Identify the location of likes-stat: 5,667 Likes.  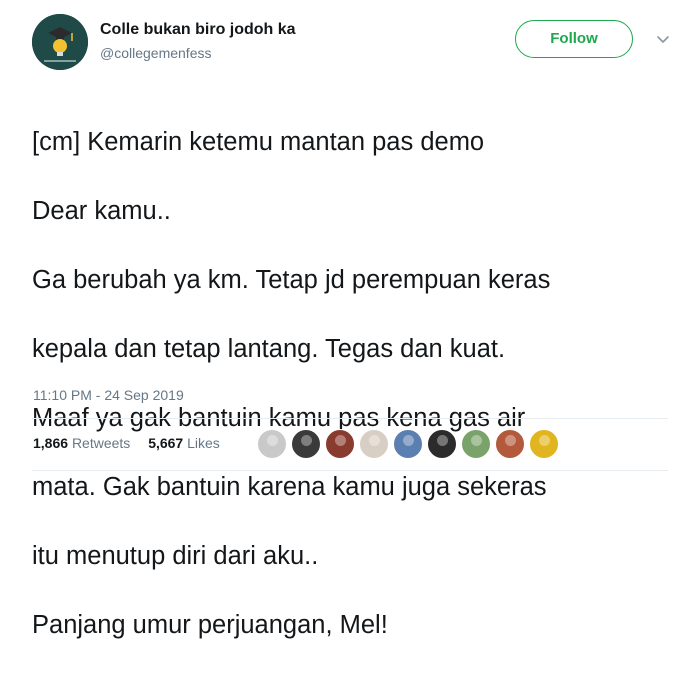
(184, 443).